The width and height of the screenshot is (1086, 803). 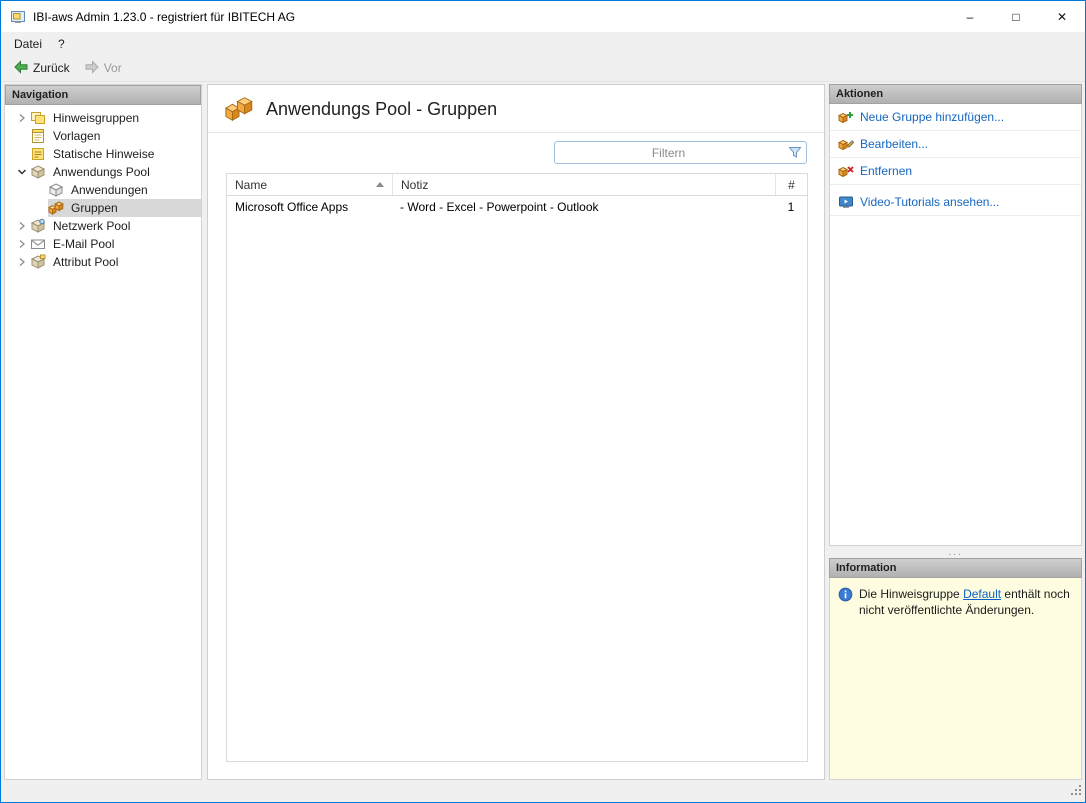 I want to click on filter-bar, so click(x=516, y=151).